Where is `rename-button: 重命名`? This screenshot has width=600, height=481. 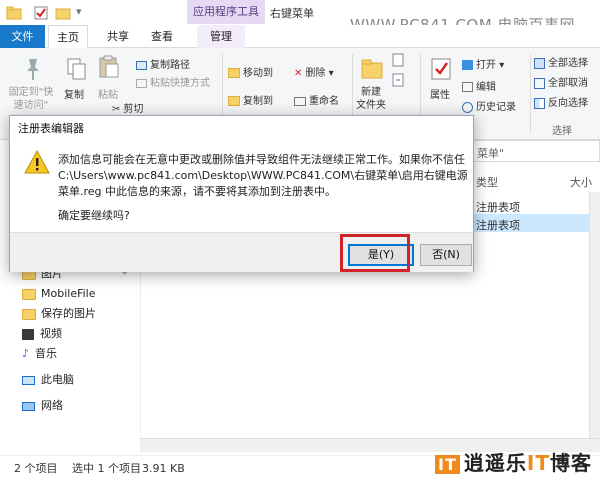 rename-button: 重命名 is located at coordinates (316, 99).